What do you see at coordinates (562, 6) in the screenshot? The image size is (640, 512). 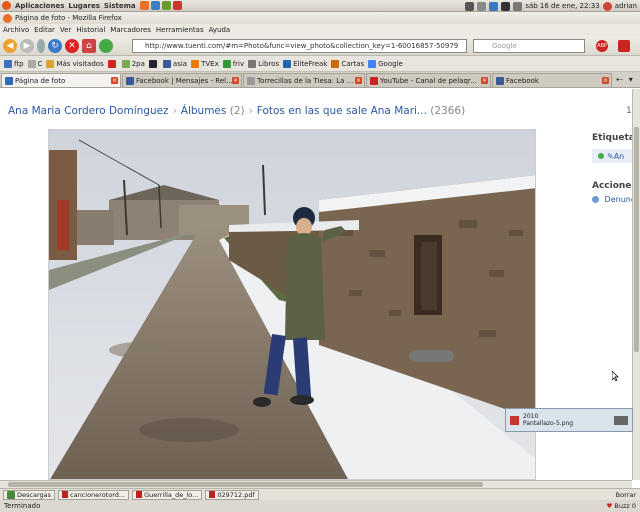 I see `panel-clock: sáb 16 de ene, 22:33` at bounding box center [562, 6].